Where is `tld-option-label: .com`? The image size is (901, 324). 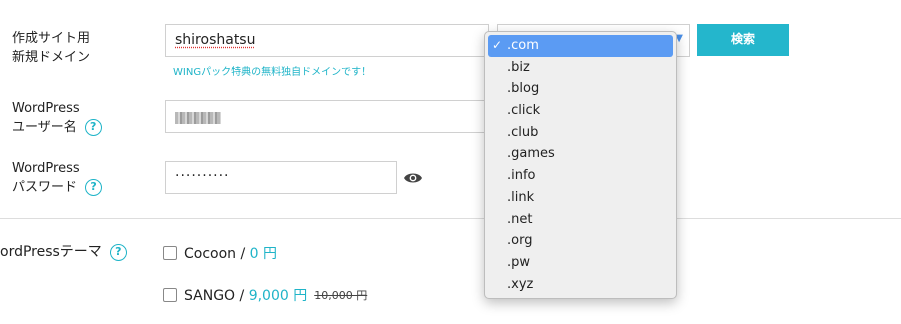
tld-option-label: .com is located at coordinates (523, 45).